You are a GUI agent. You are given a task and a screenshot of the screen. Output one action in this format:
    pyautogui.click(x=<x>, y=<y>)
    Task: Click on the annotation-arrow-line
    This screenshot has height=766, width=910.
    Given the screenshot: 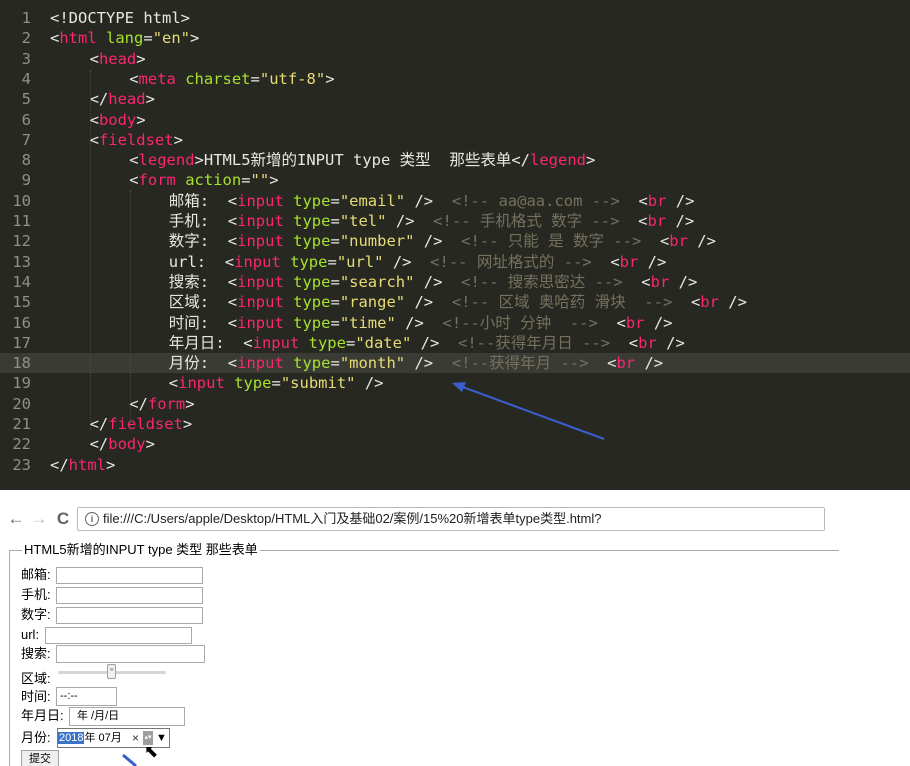 What is the action you would take?
    pyautogui.click(x=532, y=412)
    